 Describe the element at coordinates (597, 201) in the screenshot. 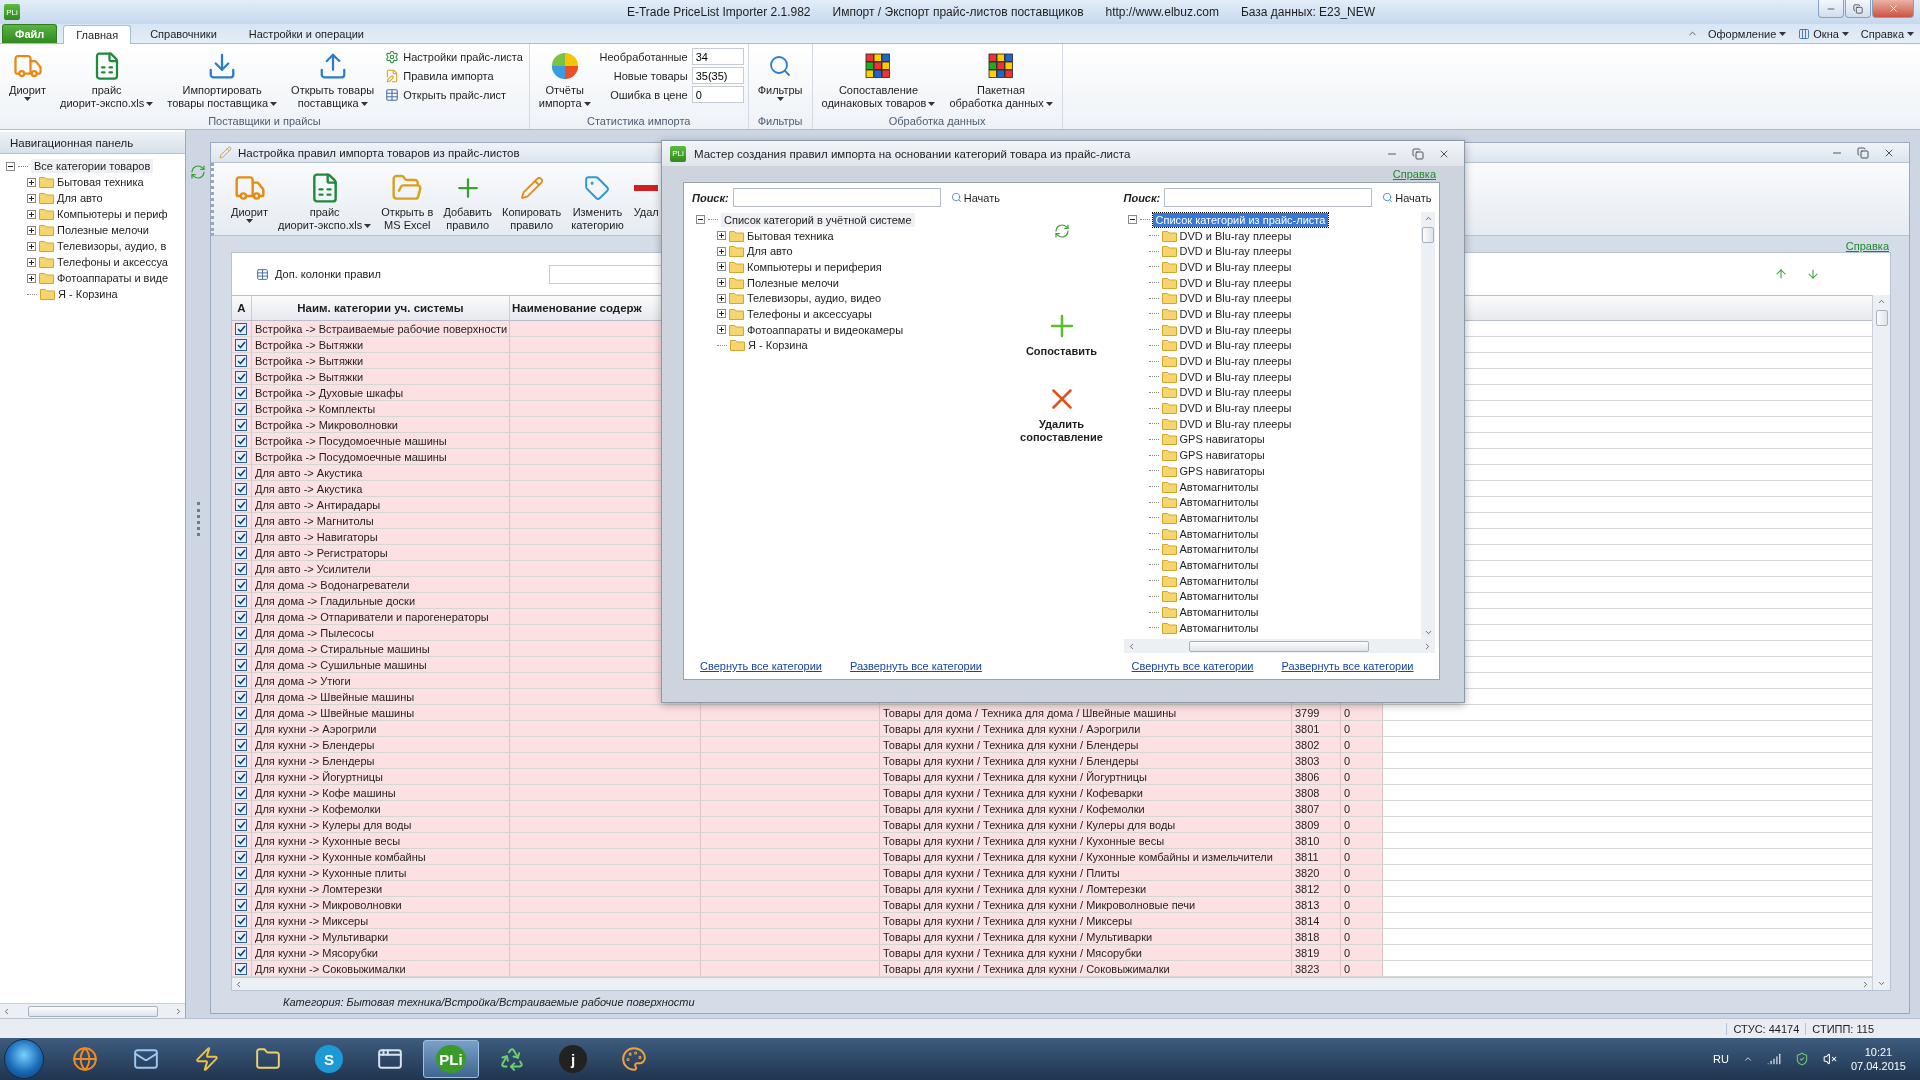

I see `toolbar-button: Изменить категорию` at that location.